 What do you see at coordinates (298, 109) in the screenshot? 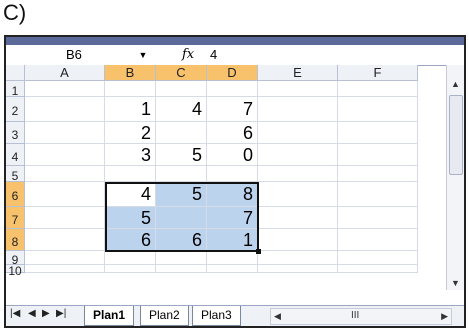
I see `cell-e2` at bounding box center [298, 109].